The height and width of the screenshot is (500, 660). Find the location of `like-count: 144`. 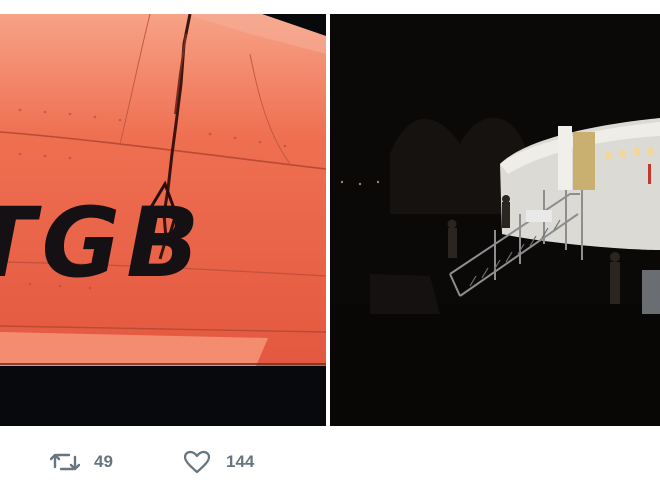

like-count: 144 is located at coordinates (240, 461).